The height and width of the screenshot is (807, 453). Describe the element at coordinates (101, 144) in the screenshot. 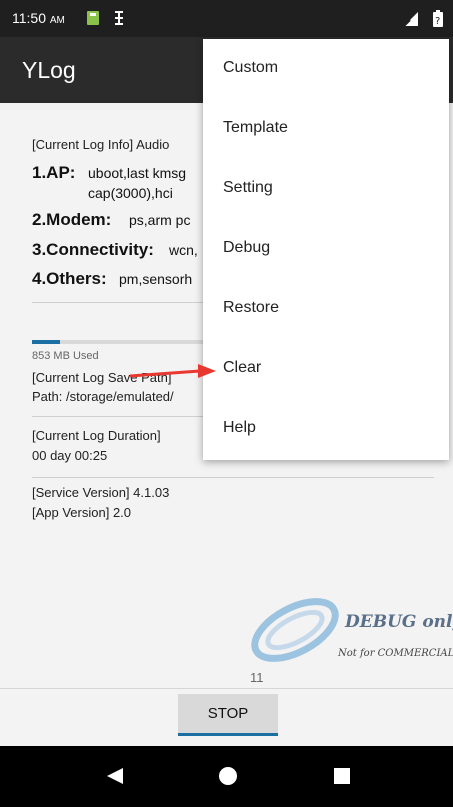

I see `log-info-header: [Current Log Info] Audio` at that location.